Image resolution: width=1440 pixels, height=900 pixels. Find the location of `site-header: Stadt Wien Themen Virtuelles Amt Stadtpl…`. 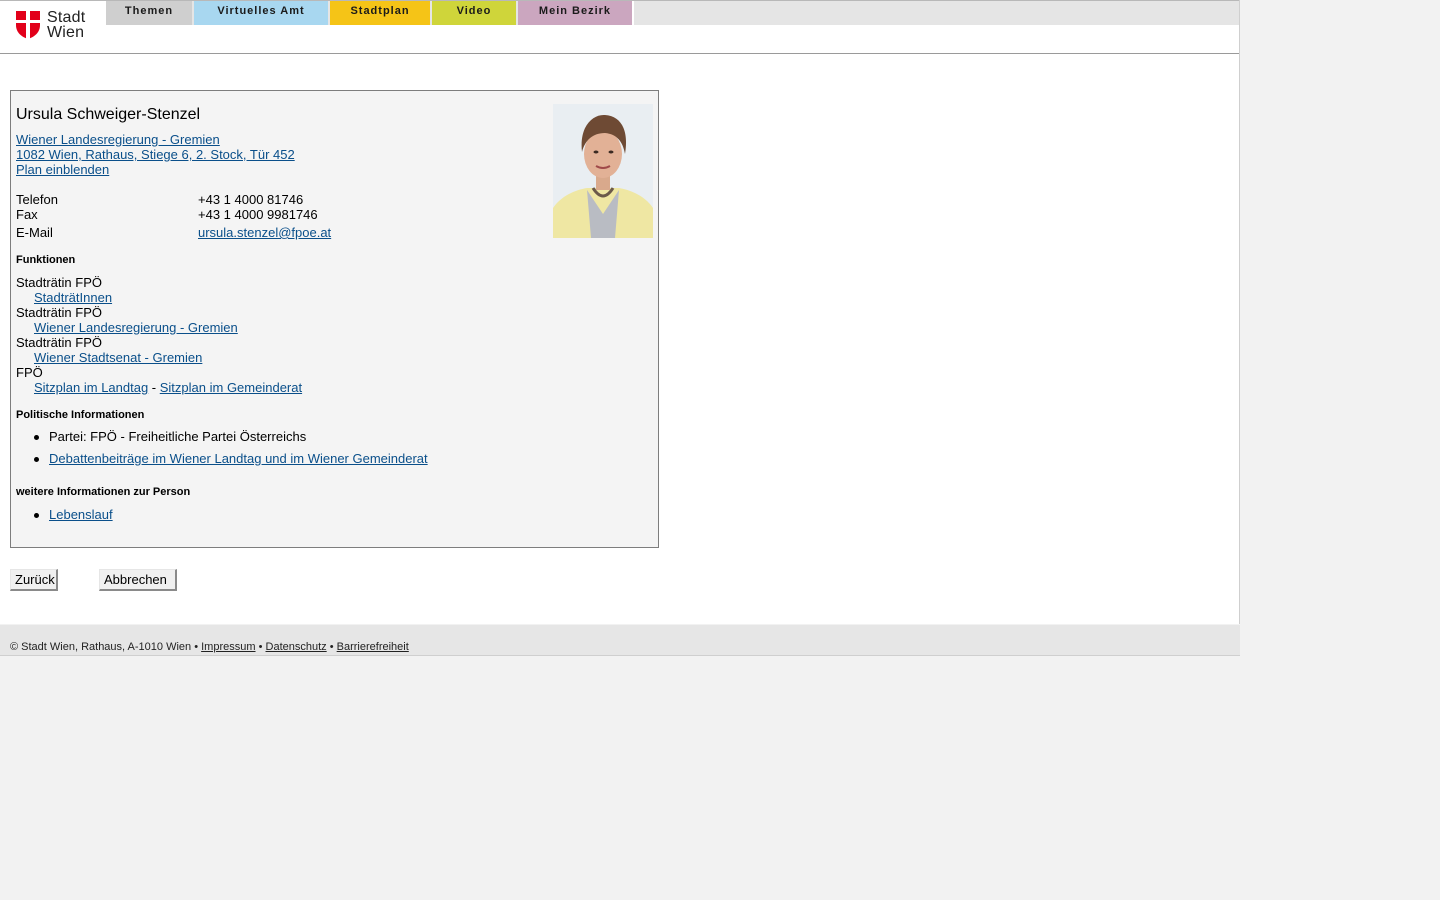

site-header: Stadt Wien Themen Virtuelles Amt Stadtpl… is located at coordinates (619, 27).